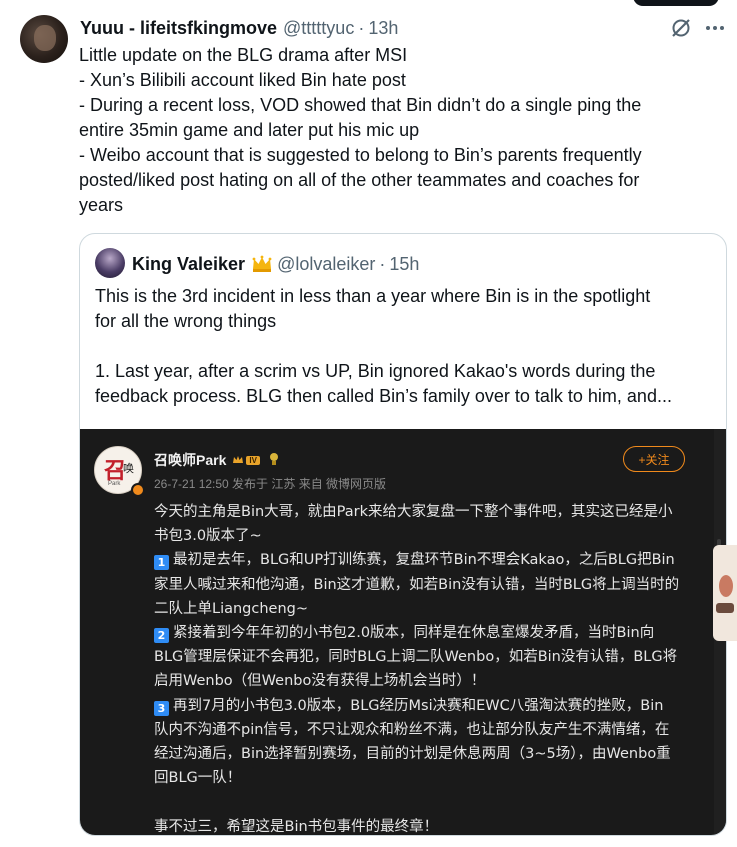 The image size is (737, 847). Describe the element at coordinates (190, 460) in the screenshot. I see `weibo-name: 召唤师Park` at that location.